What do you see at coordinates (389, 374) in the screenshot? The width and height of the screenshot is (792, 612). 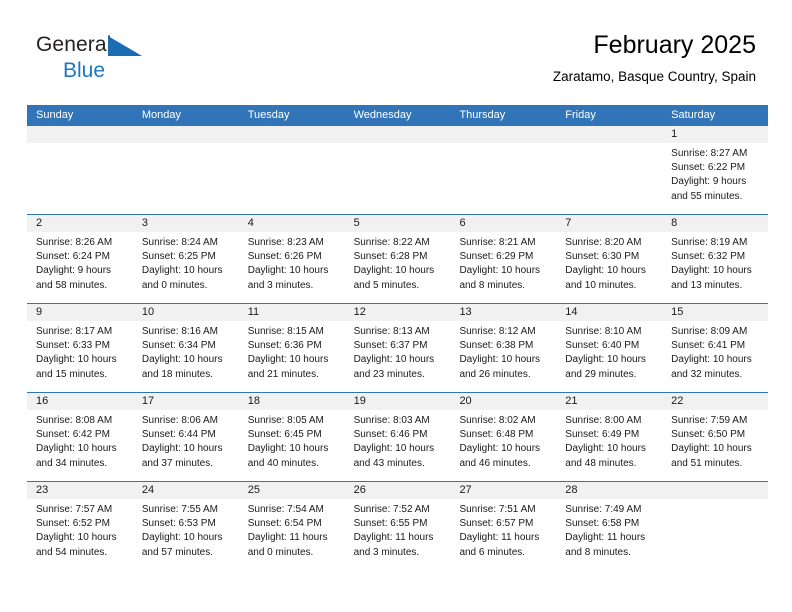 I see `day-daylight2-text: and 23 minutes.` at bounding box center [389, 374].